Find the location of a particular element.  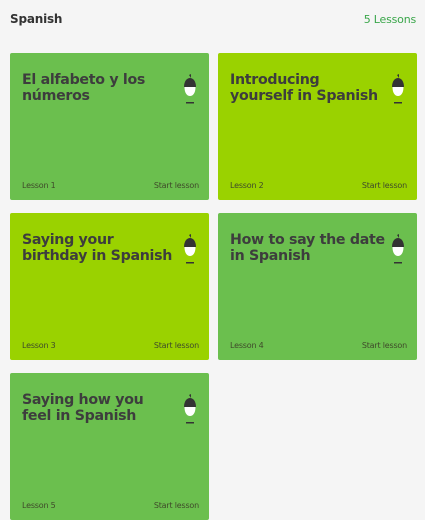

lesson-number: Lesson 5 is located at coordinates (39, 505).